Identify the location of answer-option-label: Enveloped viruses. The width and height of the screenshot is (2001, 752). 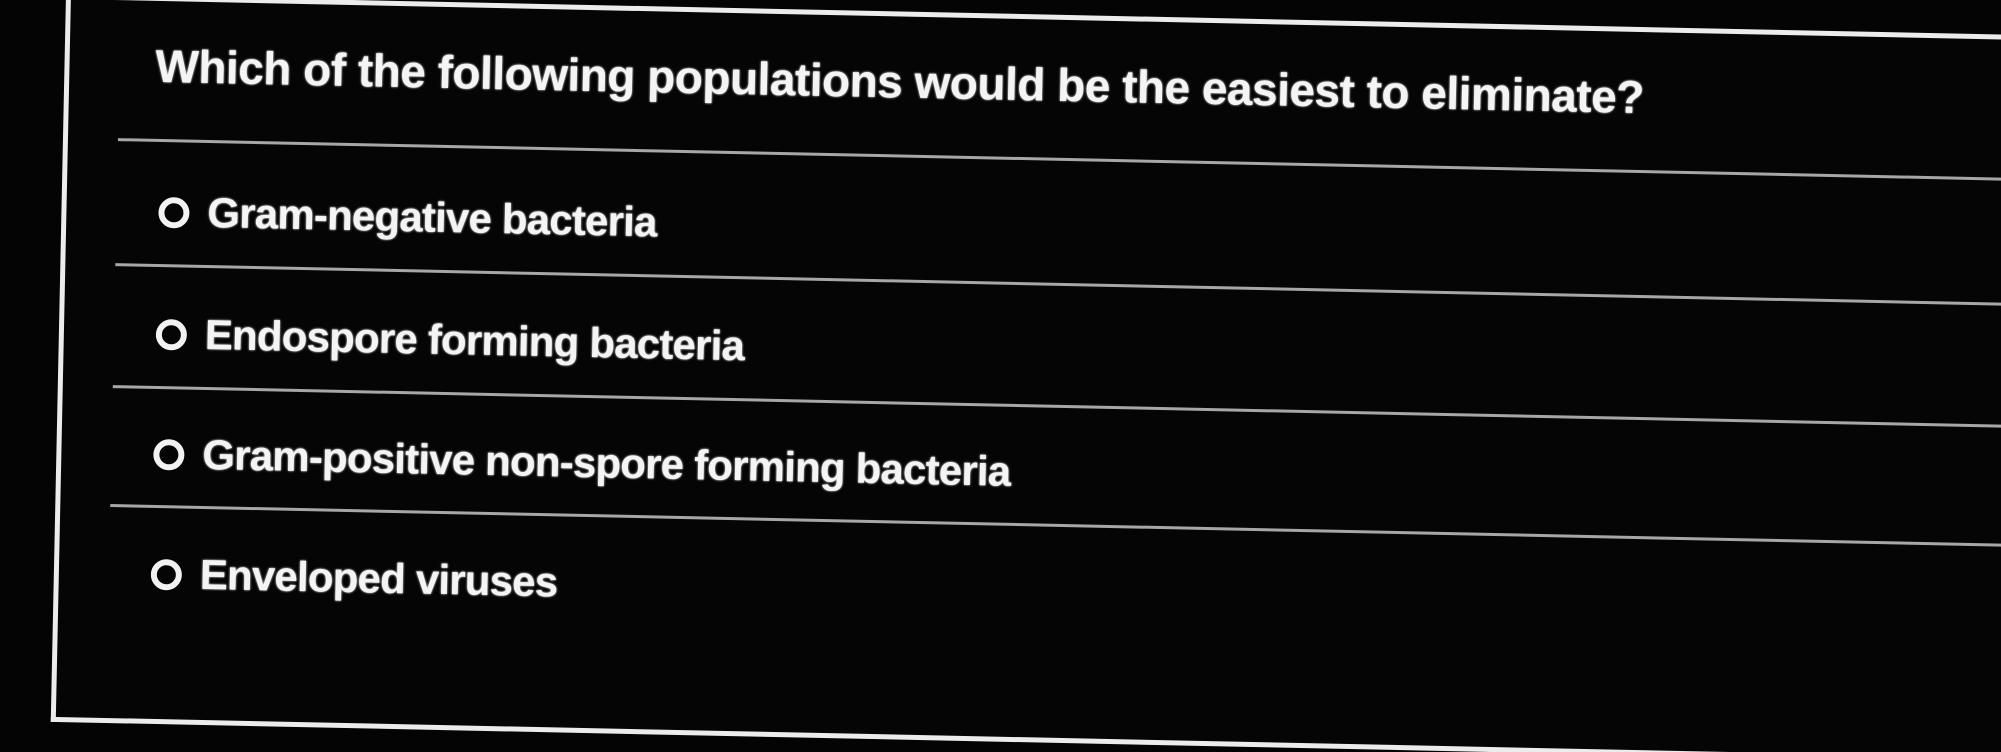
(378, 578).